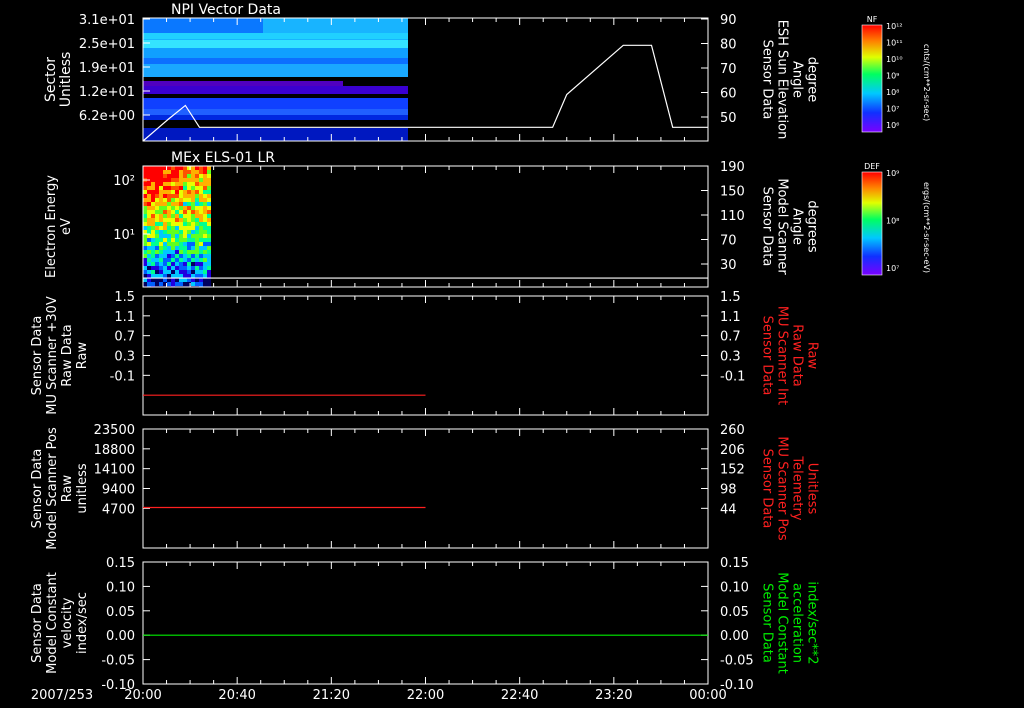 The height and width of the screenshot is (708, 1024). I want to click on colorbar-tag: DEF, so click(872, 166).